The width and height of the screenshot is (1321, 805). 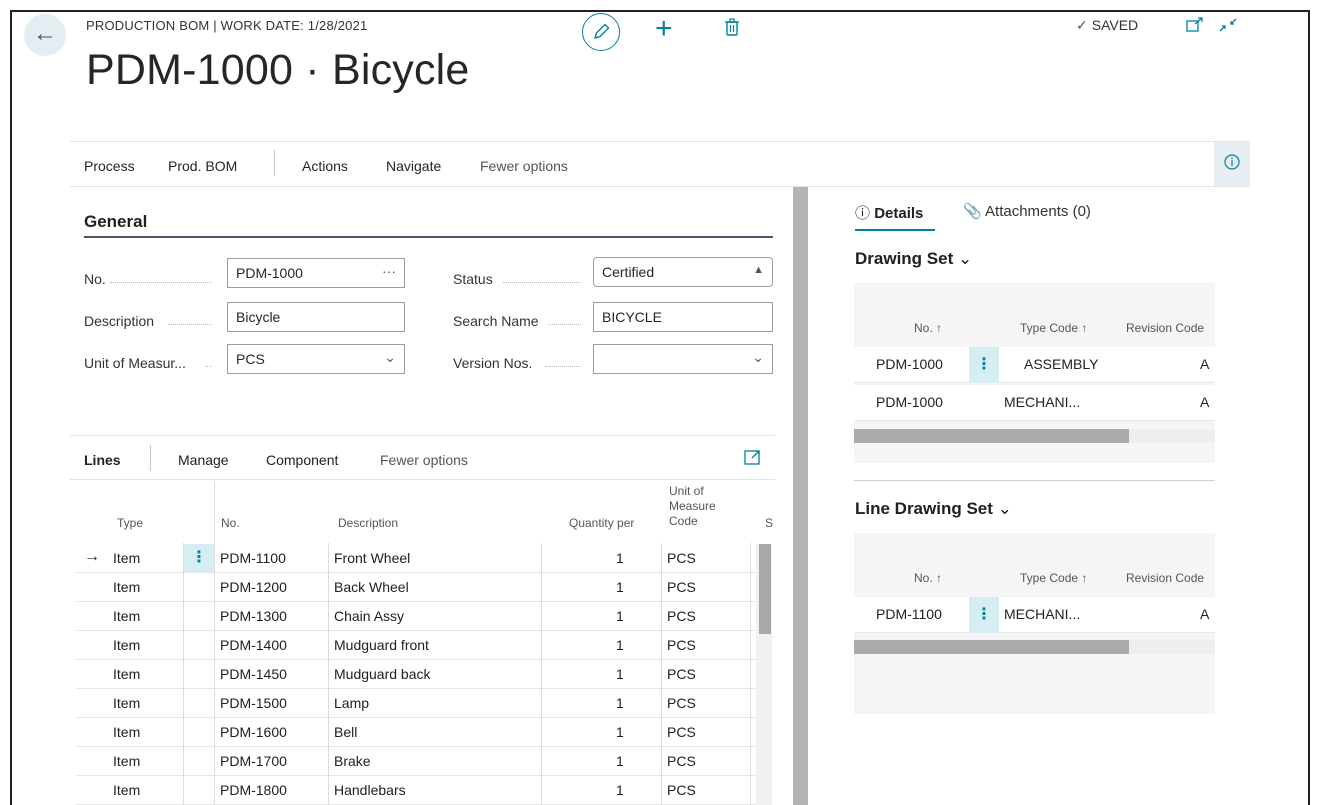 What do you see at coordinates (417, 587) in the screenshot?
I see `table-row: Item PDM-1200 Back Wheel 1 PCS` at bounding box center [417, 587].